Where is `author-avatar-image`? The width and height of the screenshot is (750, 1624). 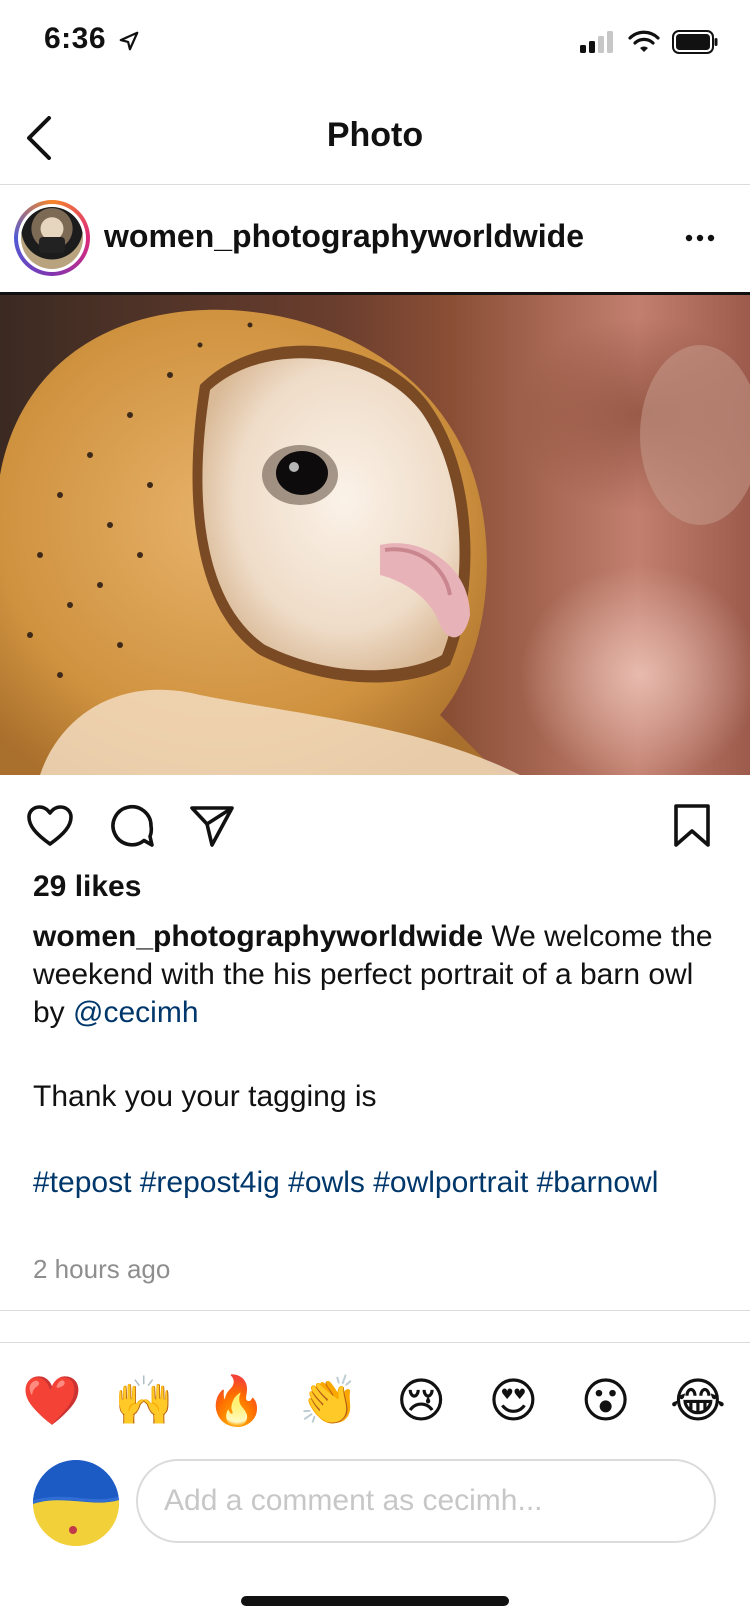 author-avatar-image is located at coordinates (52, 238).